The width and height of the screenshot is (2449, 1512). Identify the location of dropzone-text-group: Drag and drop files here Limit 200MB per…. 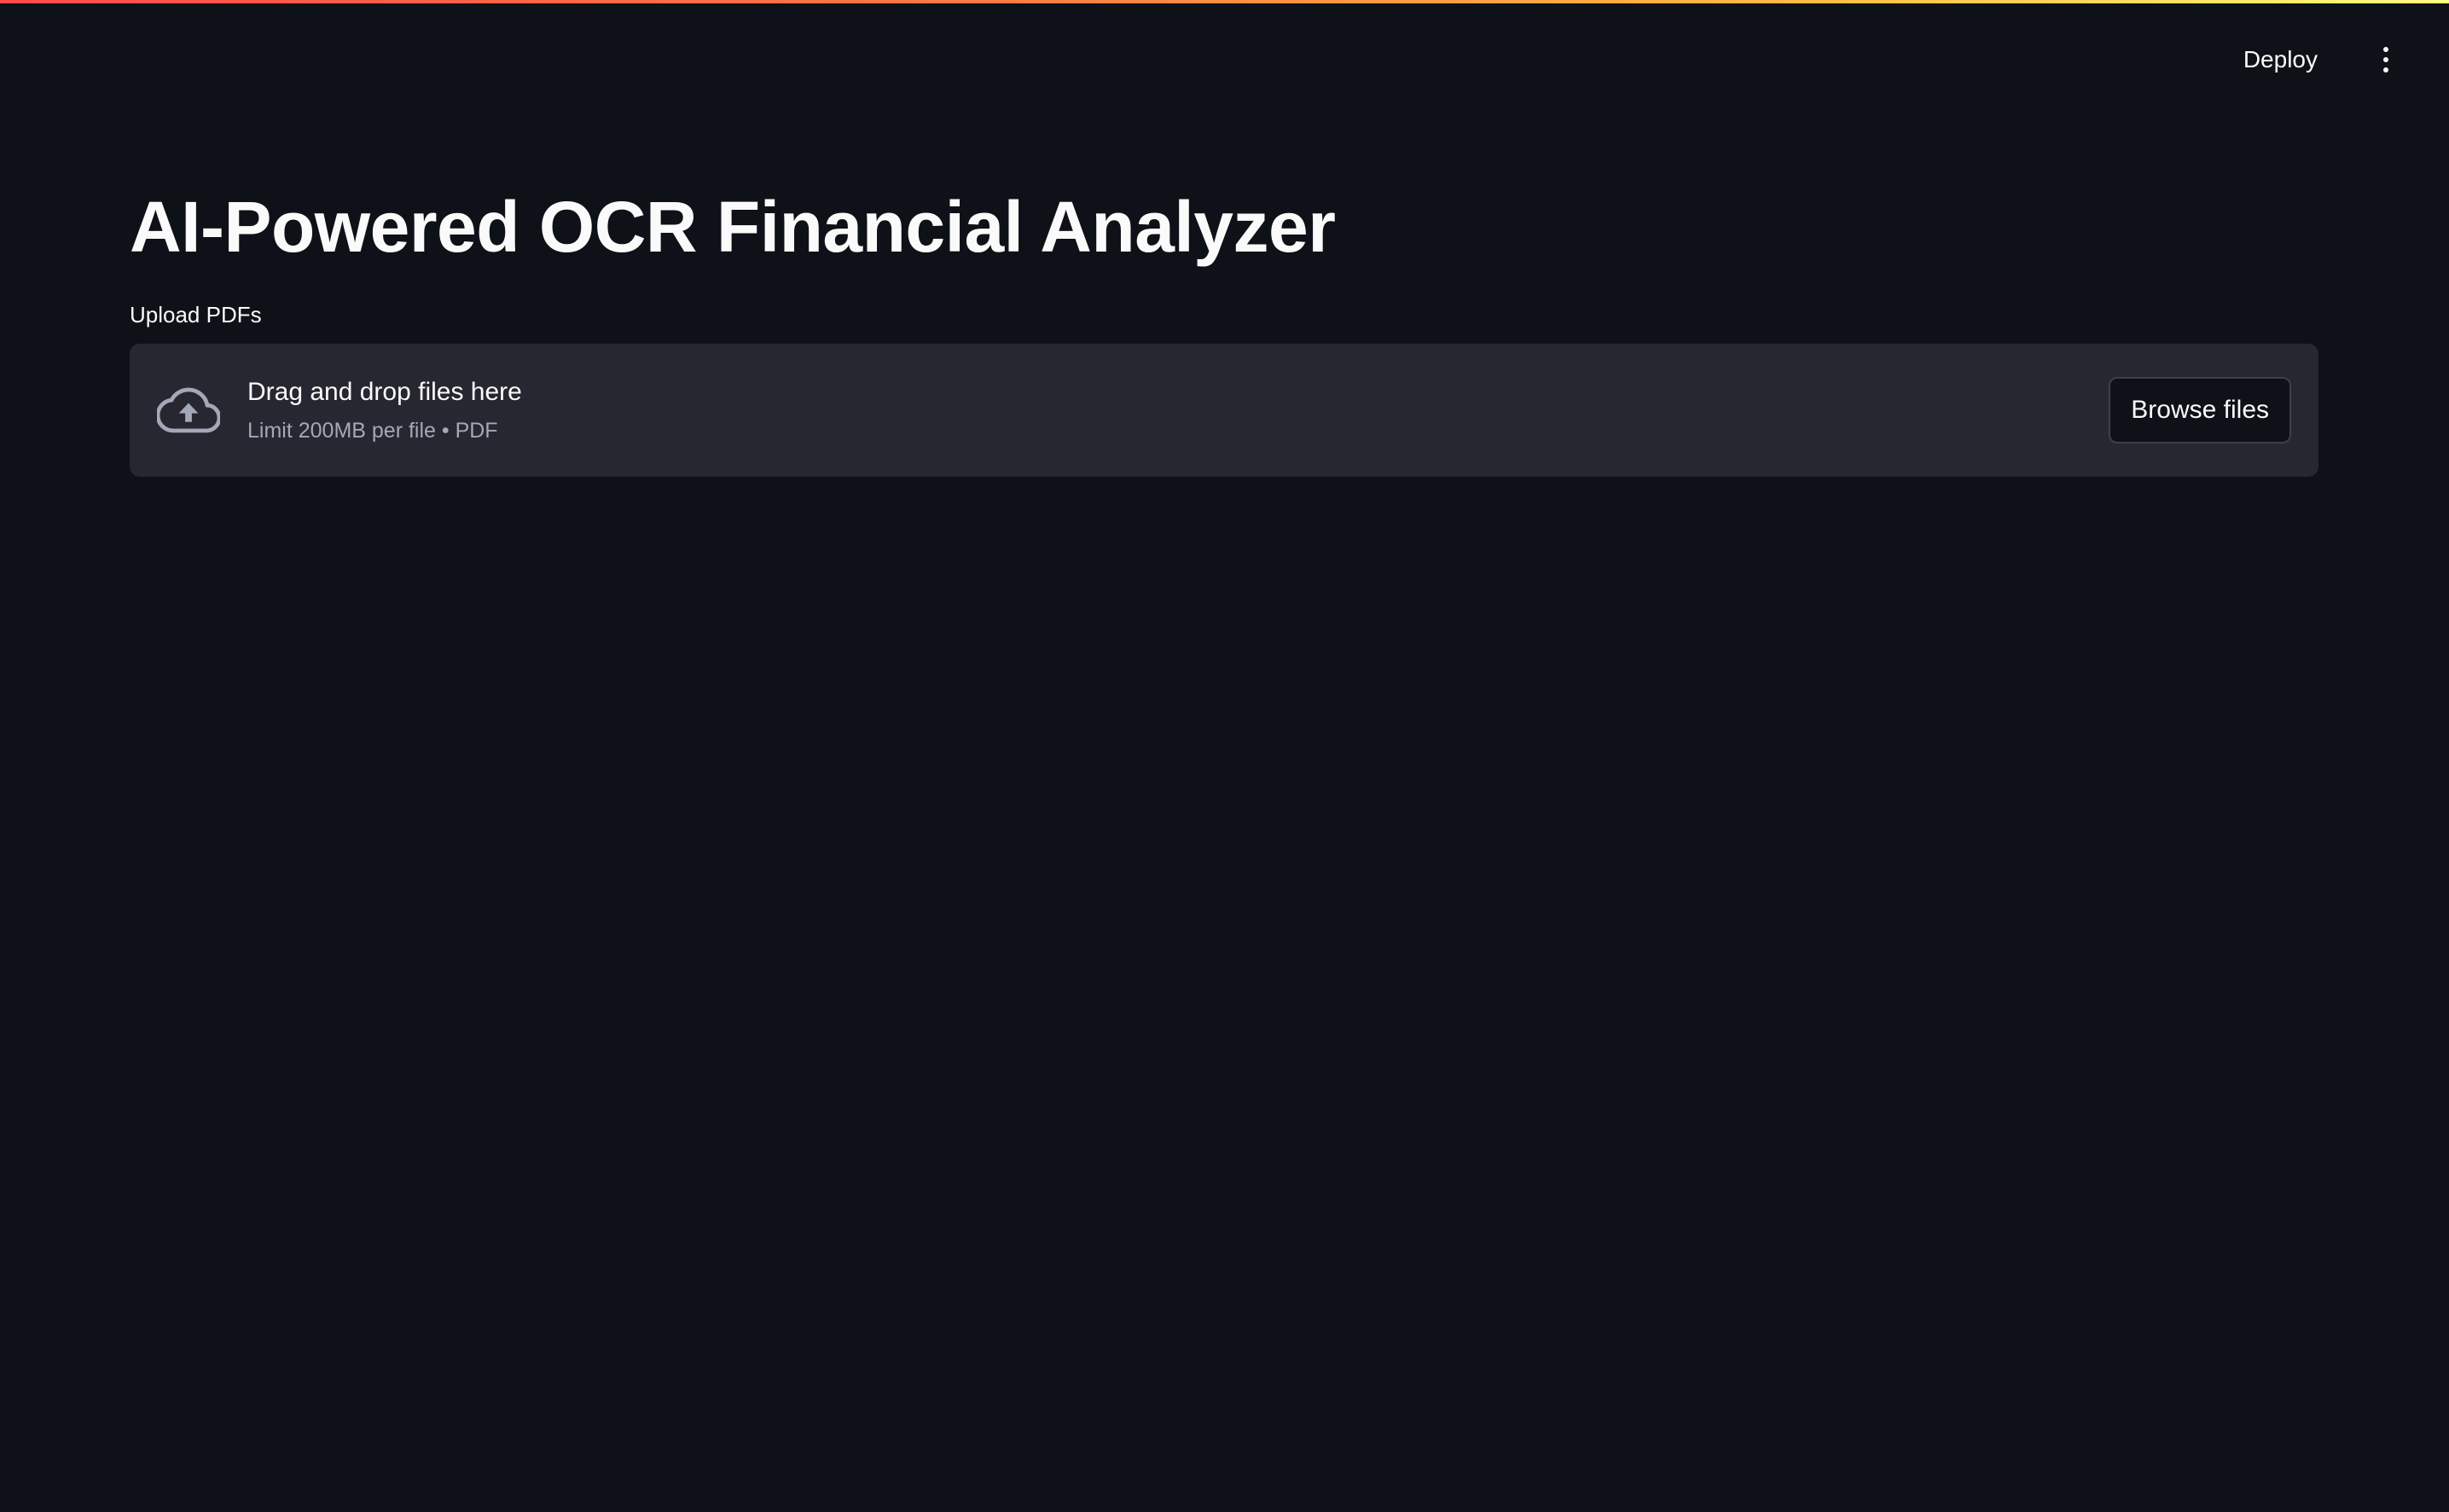
(384, 411).